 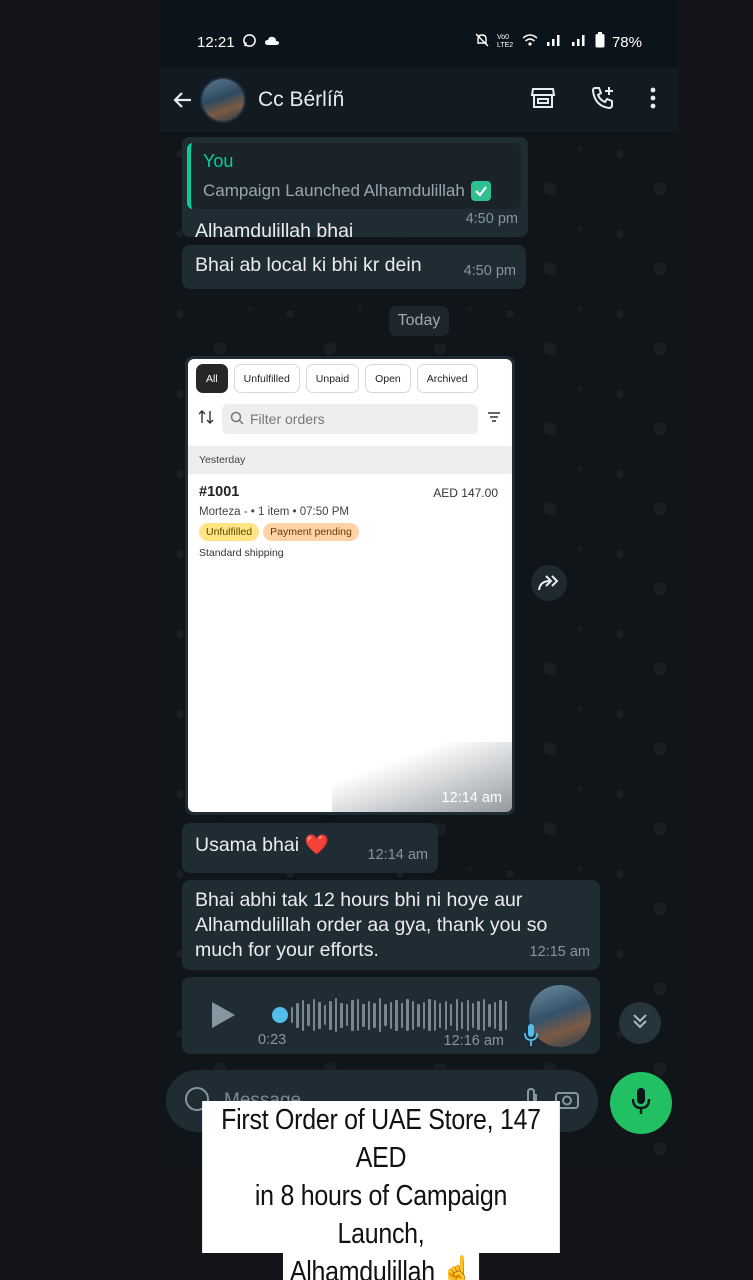 I want to click on caption-line-2: in 8 hours of Campaign Launch,, so click(x=381, y=1215).